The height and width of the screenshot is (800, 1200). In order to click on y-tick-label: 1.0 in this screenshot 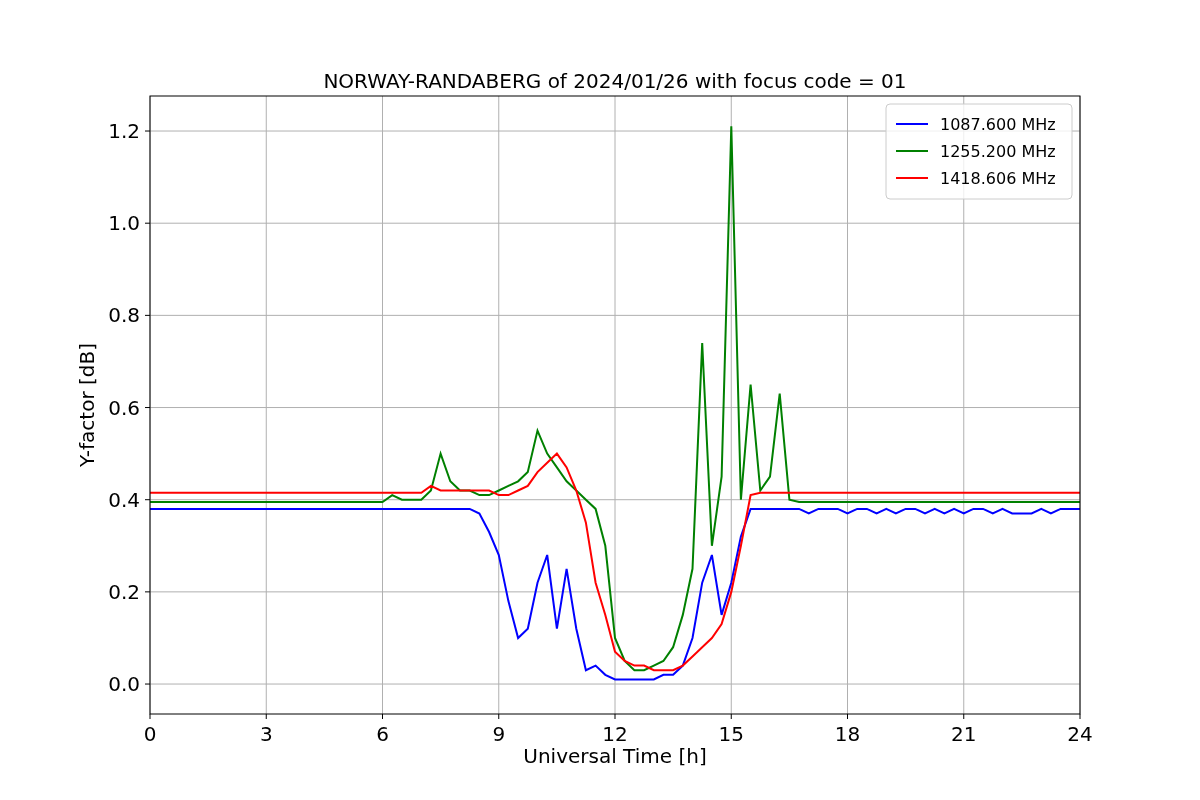, I will do `click(124, 223)`.